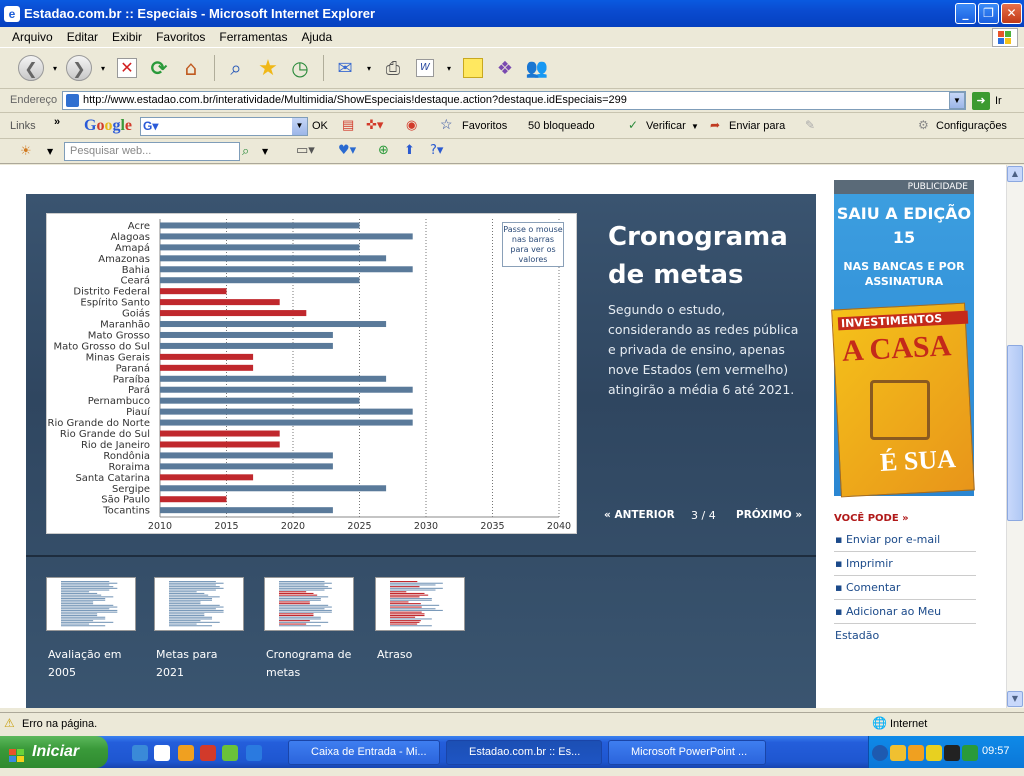  I want to click on refresh-button: ⟳, so click(159, 68).